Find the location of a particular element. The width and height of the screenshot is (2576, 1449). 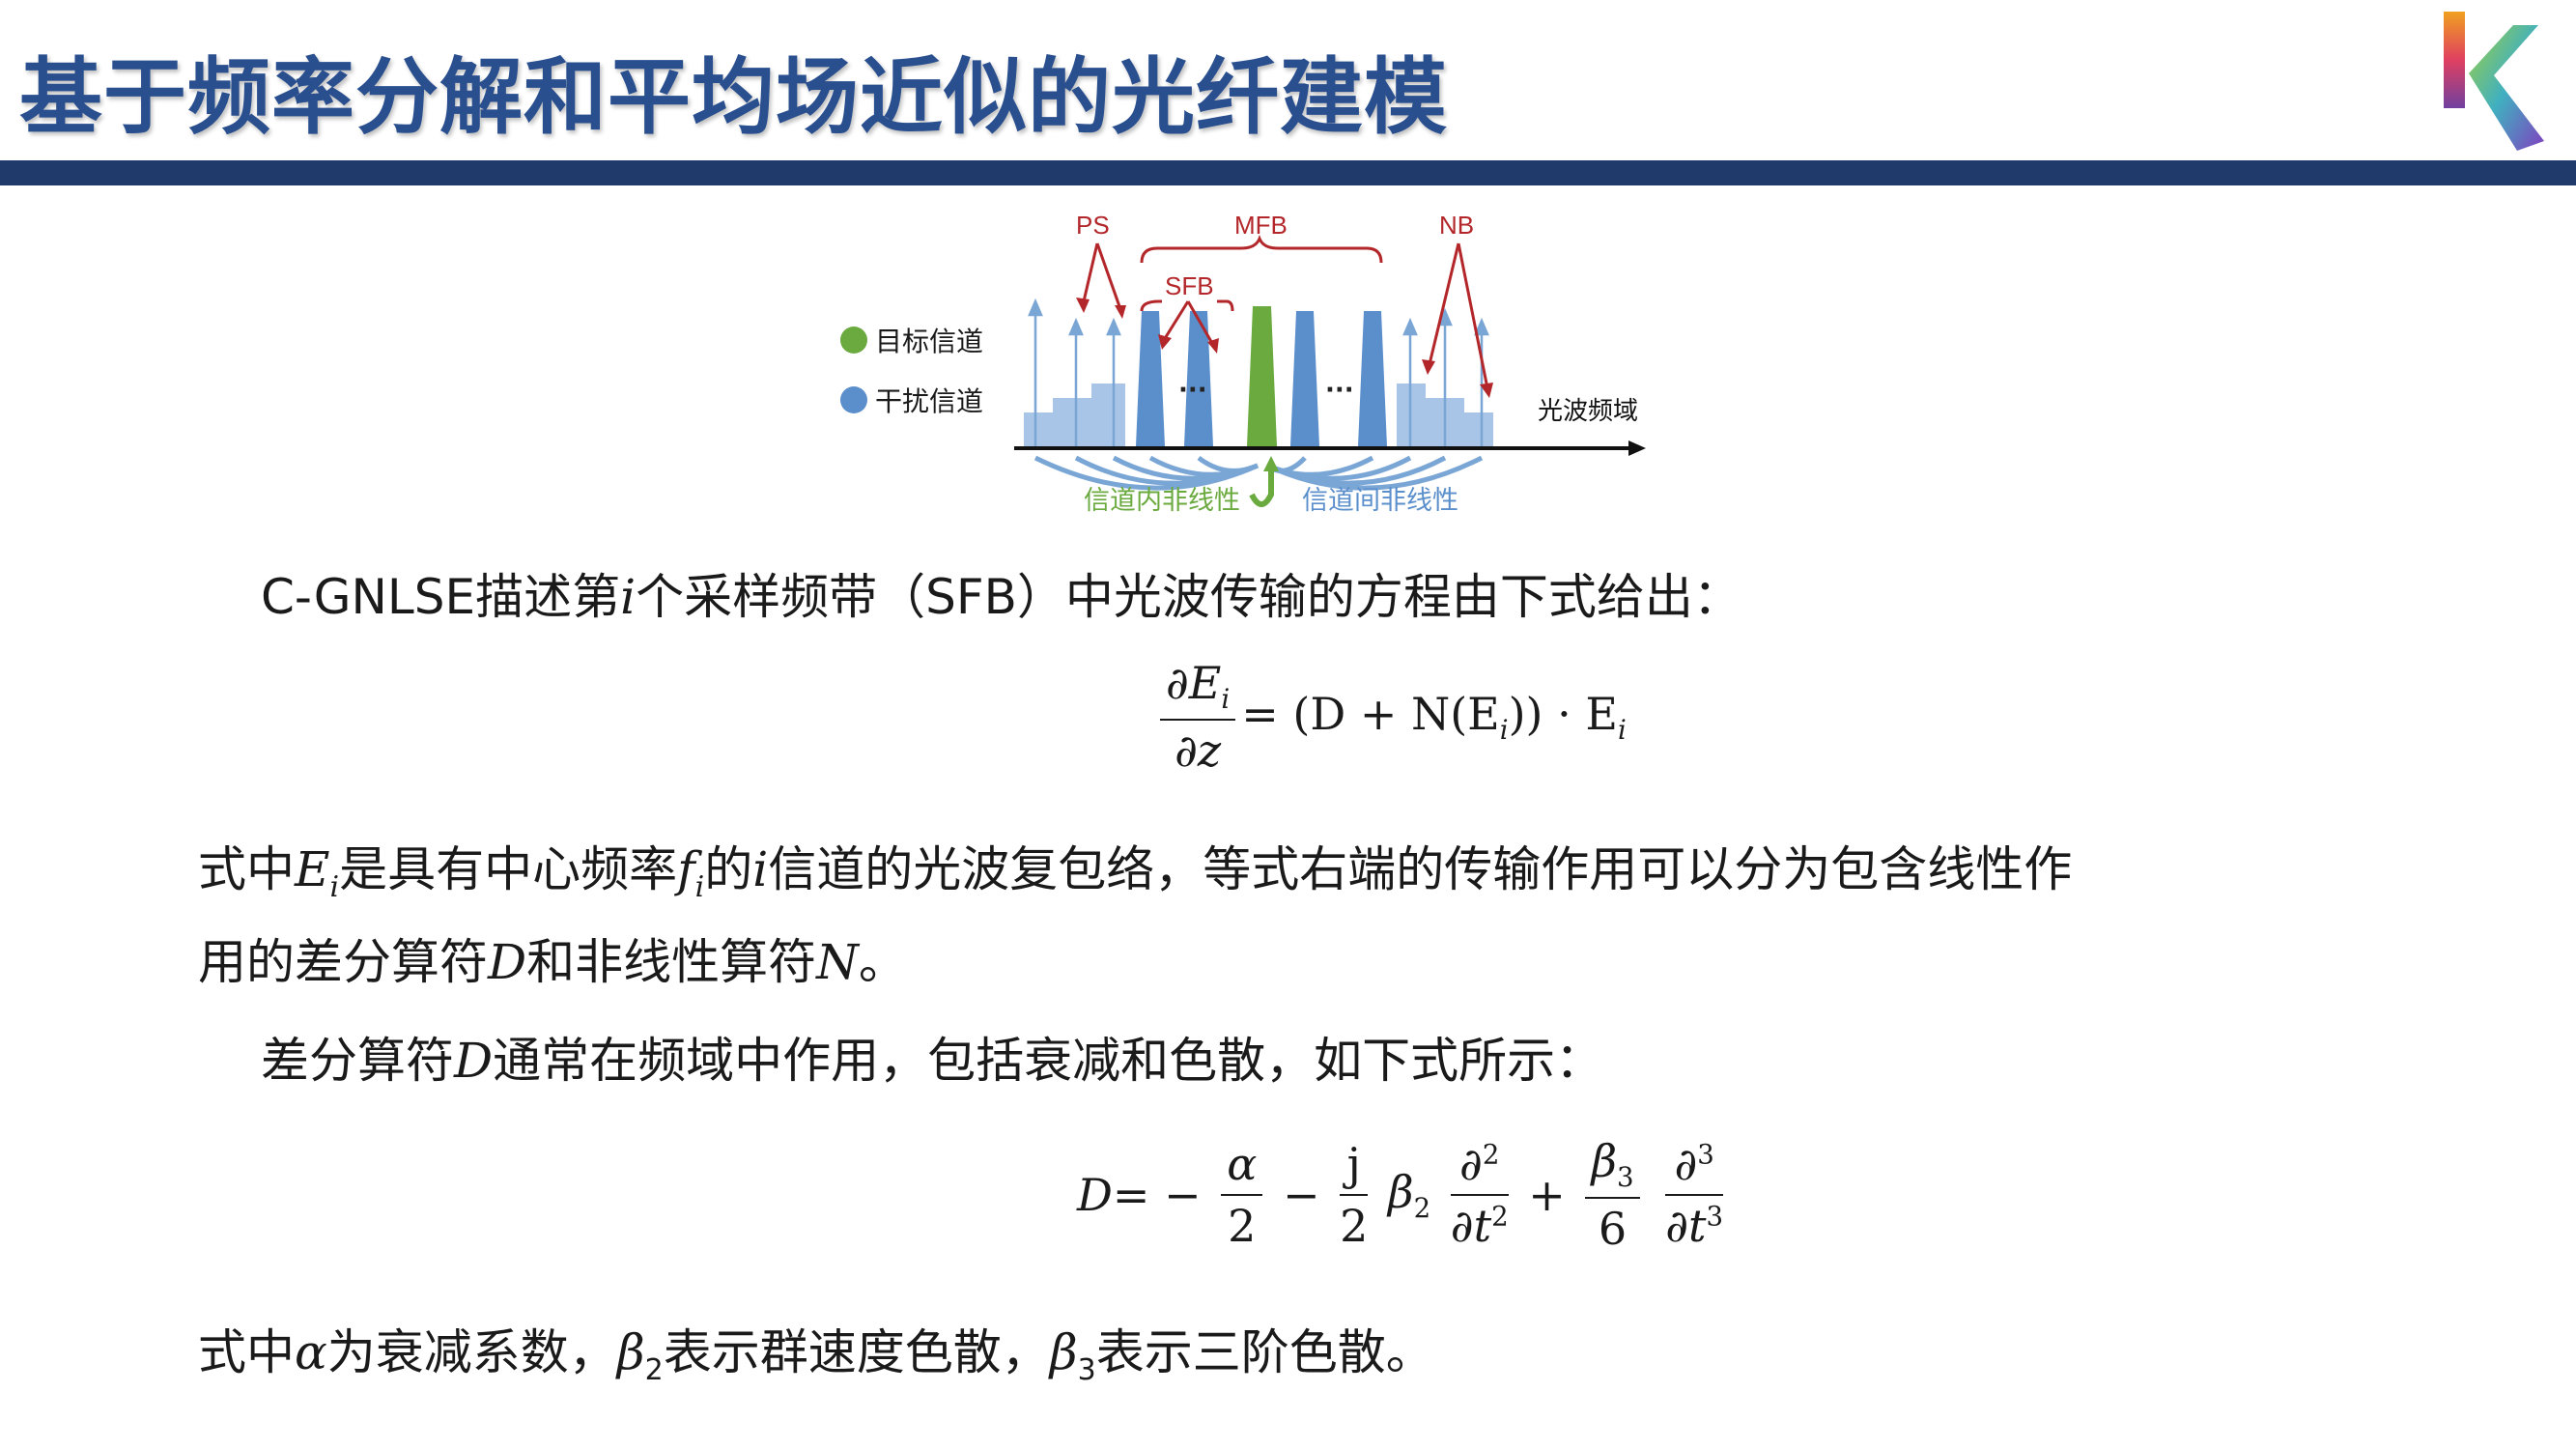

para1-var: i is located at coordinates (628, 597).